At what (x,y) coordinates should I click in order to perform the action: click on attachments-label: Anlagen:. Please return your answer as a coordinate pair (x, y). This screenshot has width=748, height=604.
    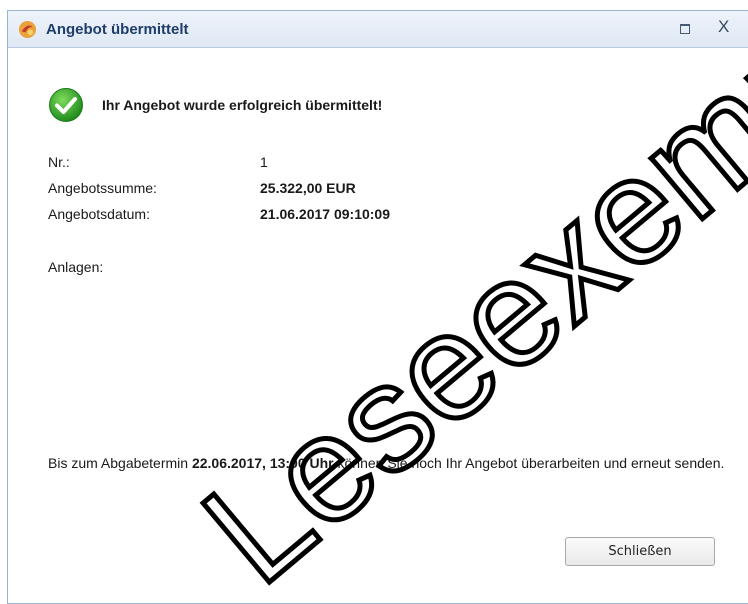
    Looking at the image, I should click on (76, 267).